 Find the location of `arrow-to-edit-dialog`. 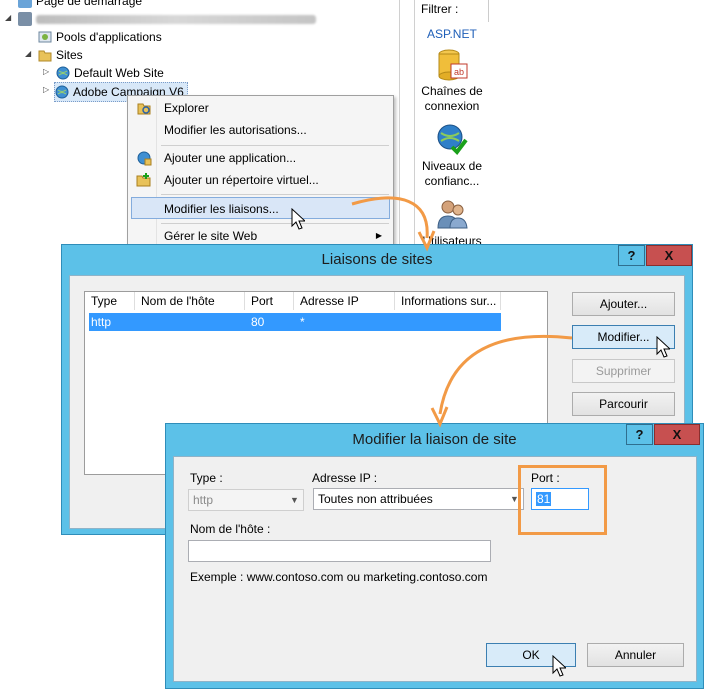

arrow-to-edit-dialog is located at coordinates (505, 374).